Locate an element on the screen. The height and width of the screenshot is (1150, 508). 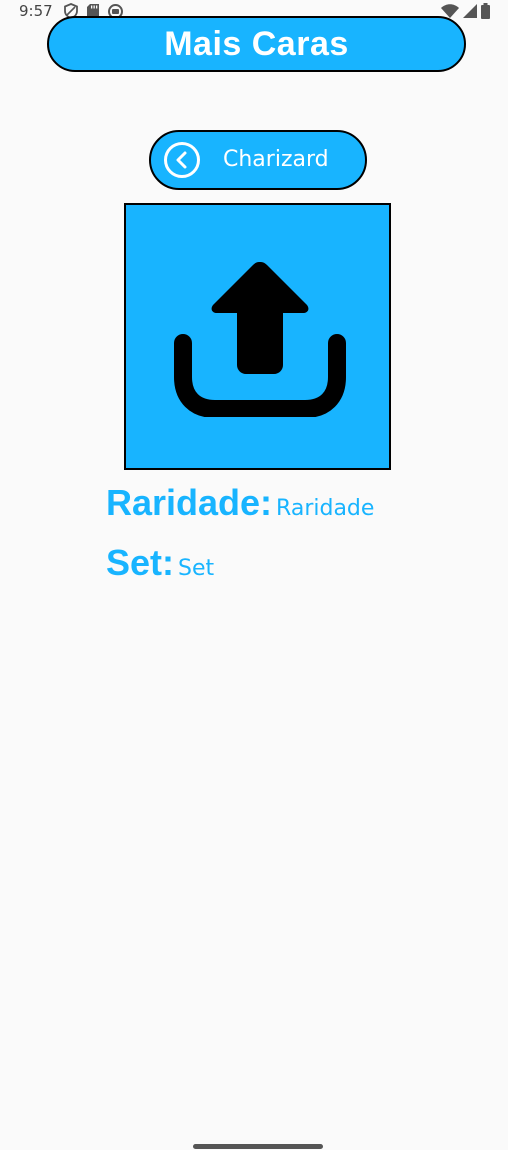
page-title: Mais Caras is located at coordinates (256, 43).